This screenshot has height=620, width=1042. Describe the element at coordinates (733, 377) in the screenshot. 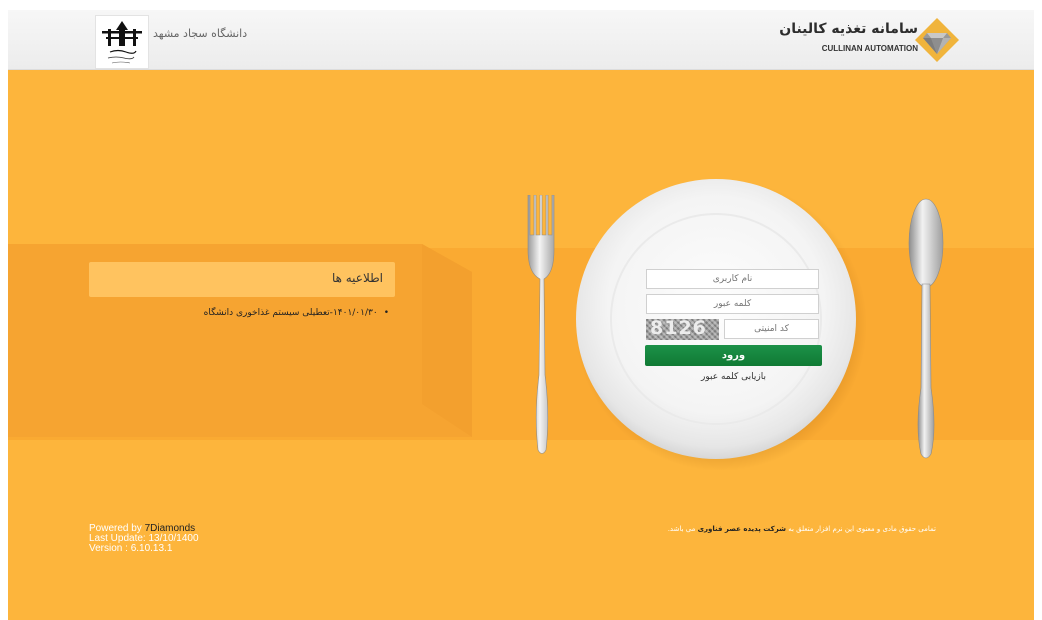

I see `forgot-password-link: بازیابی کلمه عبور` at that location.